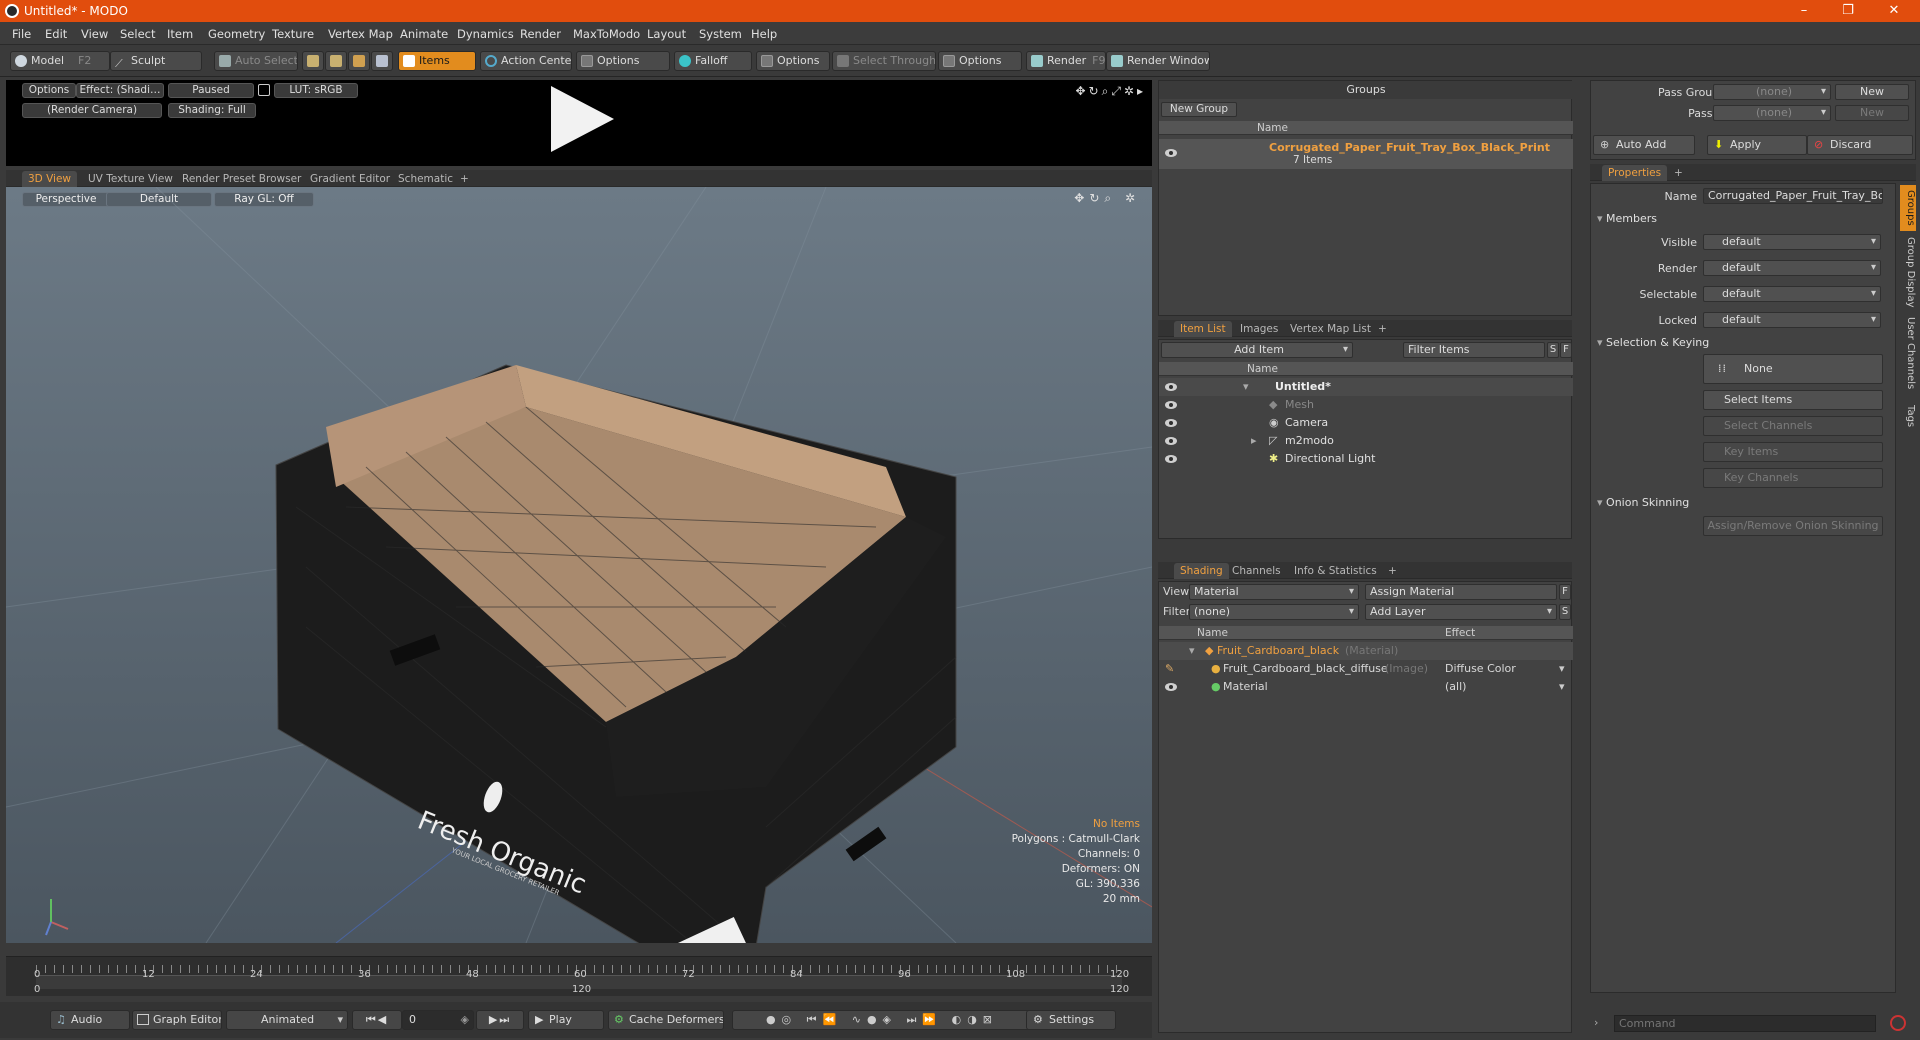 This screenshot has height=1040, width=1920. What do you see at coordinates (212, 110) in the screenshot?
I see `preview-shading-dropdown: Shading: Full` at bounding box center [212, 110].